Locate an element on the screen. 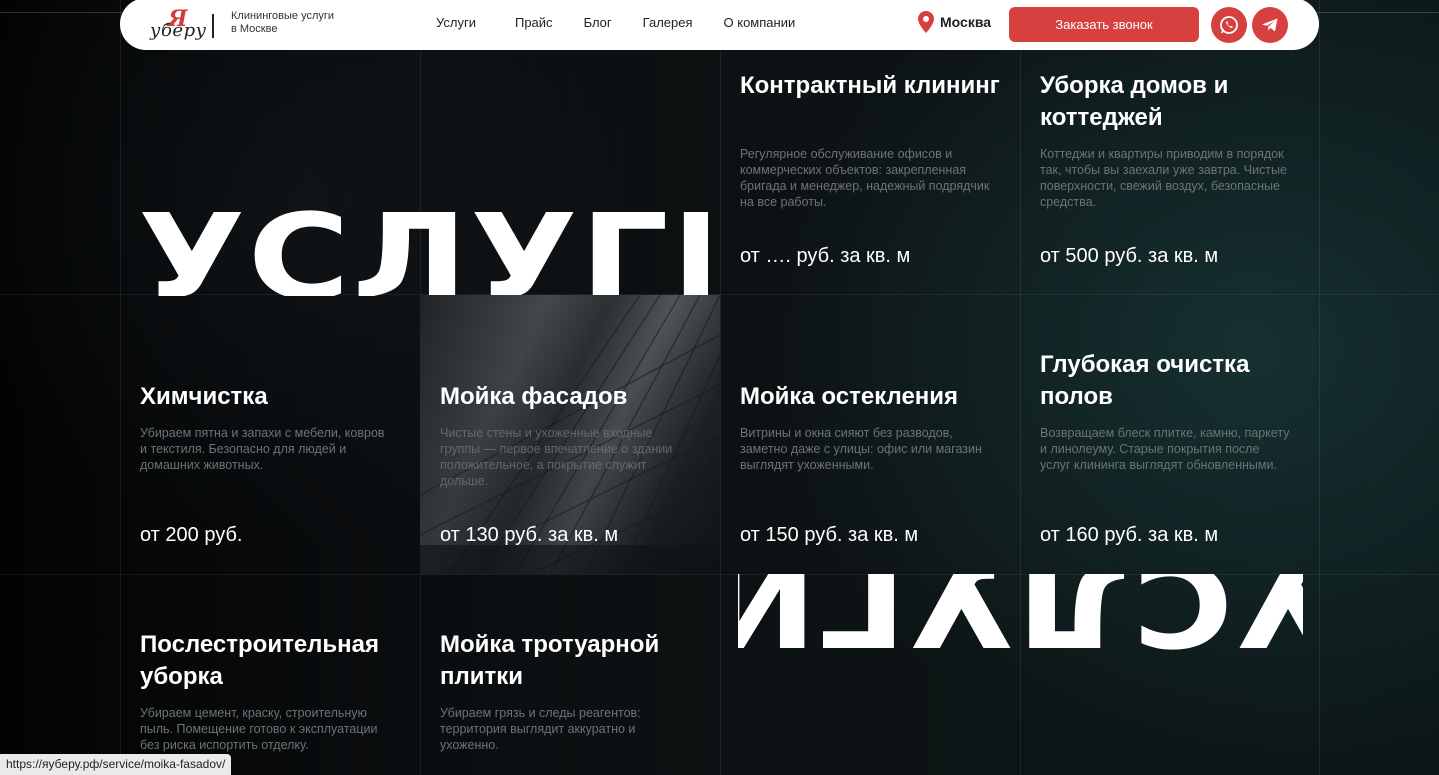 The width and height of the screenshot is (1439, 775). telegram-icon is located at coordinates (1270, 25).